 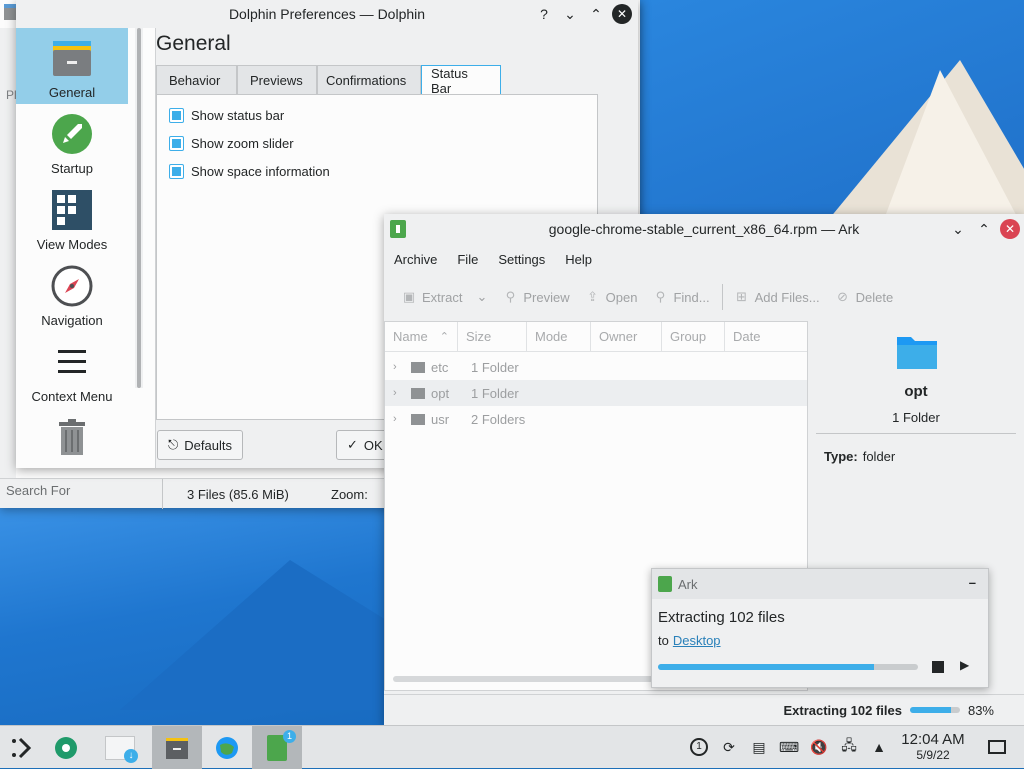 I want to click on nav-scrollbar-track, so click(x=139, y=208).